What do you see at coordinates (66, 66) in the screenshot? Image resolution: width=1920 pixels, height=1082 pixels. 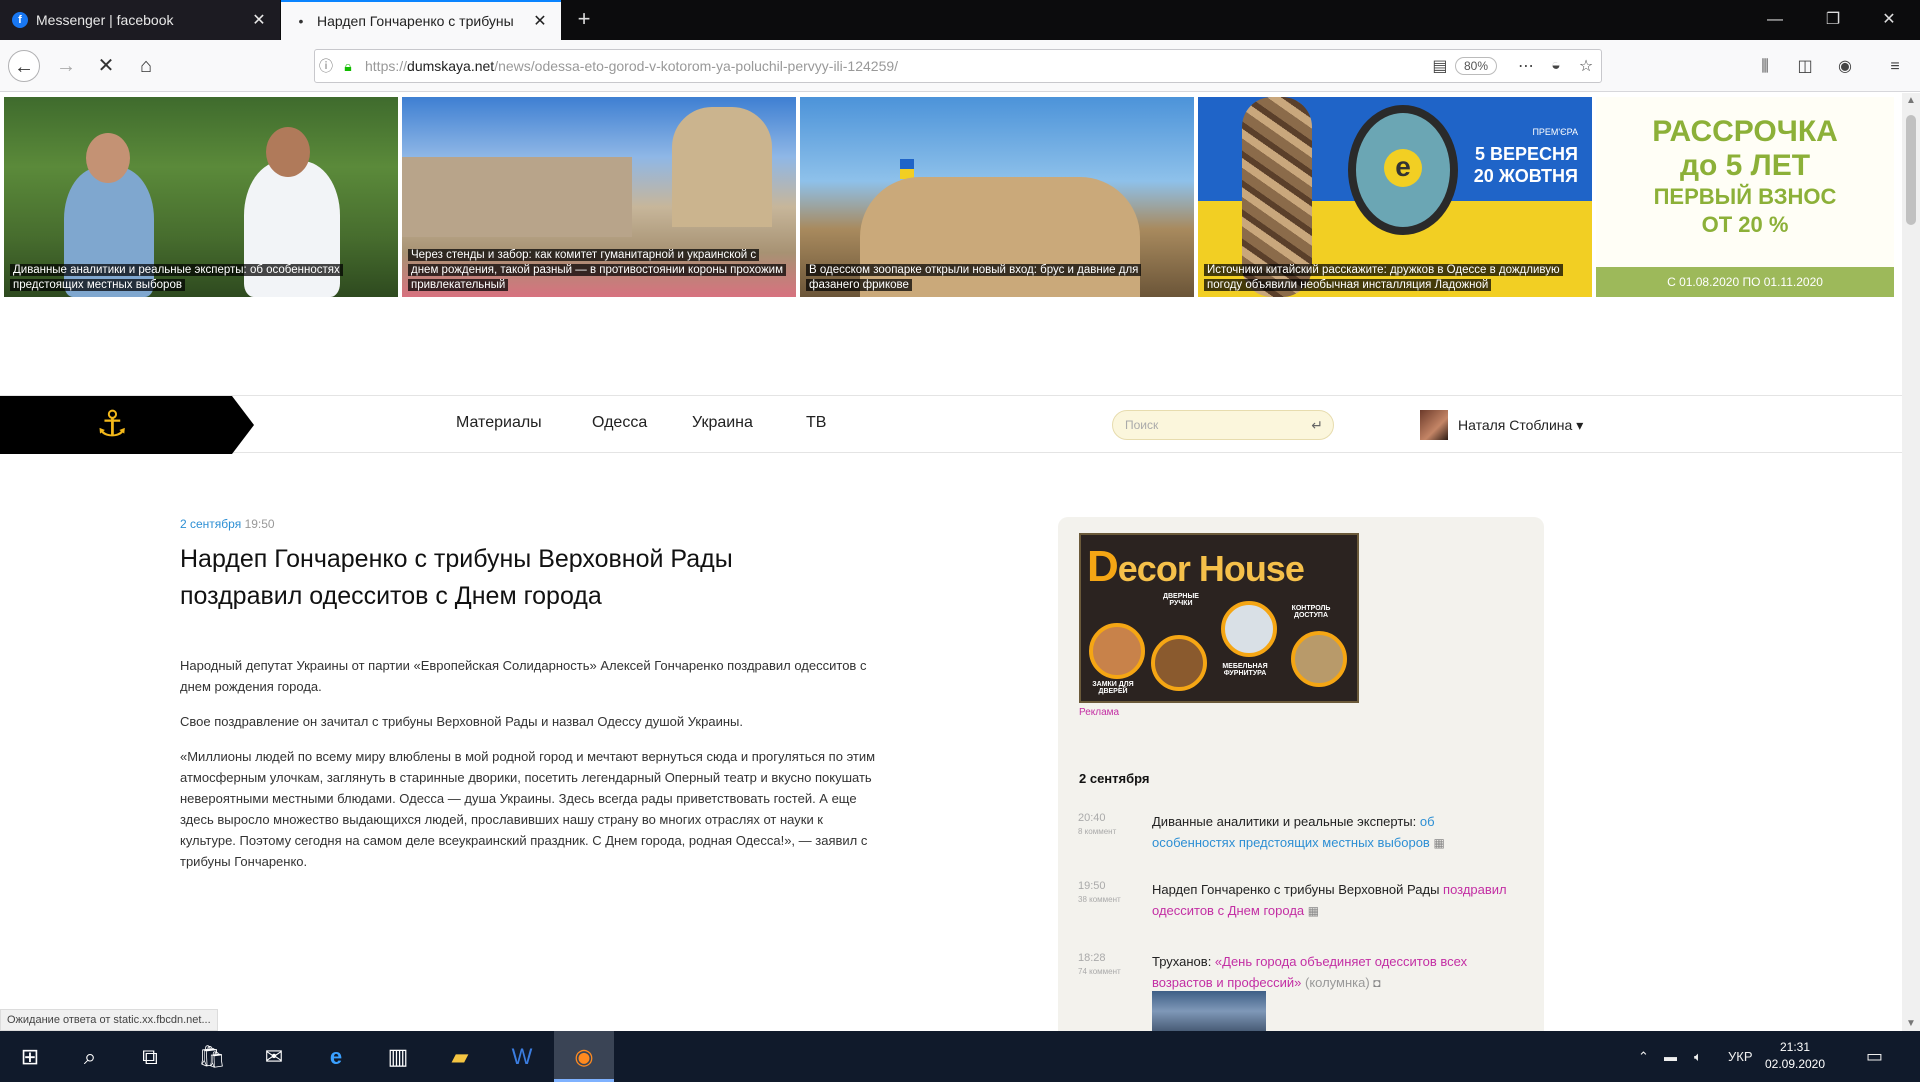 I see `forward-button: →` at bounding box center [66, 66].